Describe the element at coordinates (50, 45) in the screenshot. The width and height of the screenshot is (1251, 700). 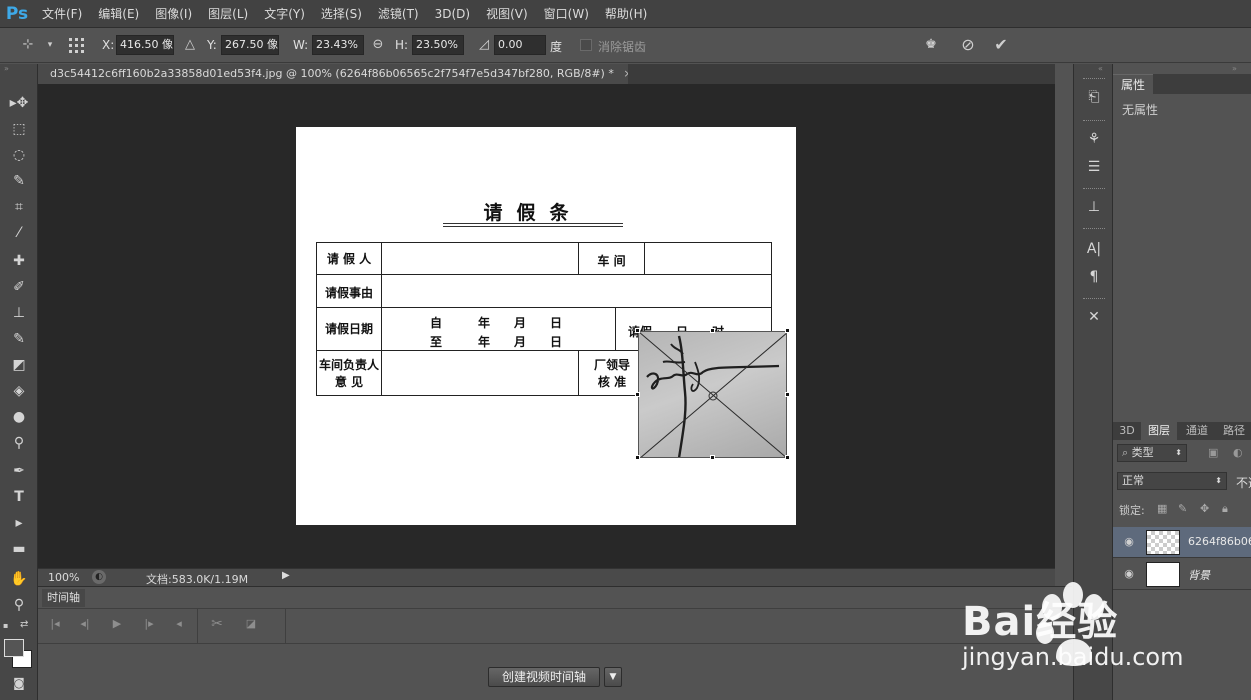
I see `tool-preset-dropdown-icon: ▾` at that location.